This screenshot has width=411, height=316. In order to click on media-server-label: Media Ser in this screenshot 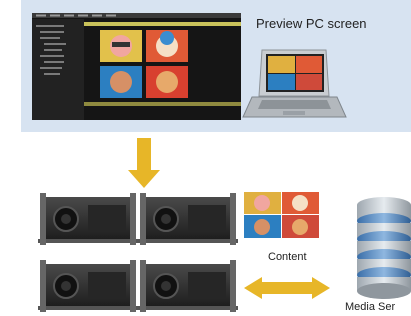, I will do `click(370, 307)`.